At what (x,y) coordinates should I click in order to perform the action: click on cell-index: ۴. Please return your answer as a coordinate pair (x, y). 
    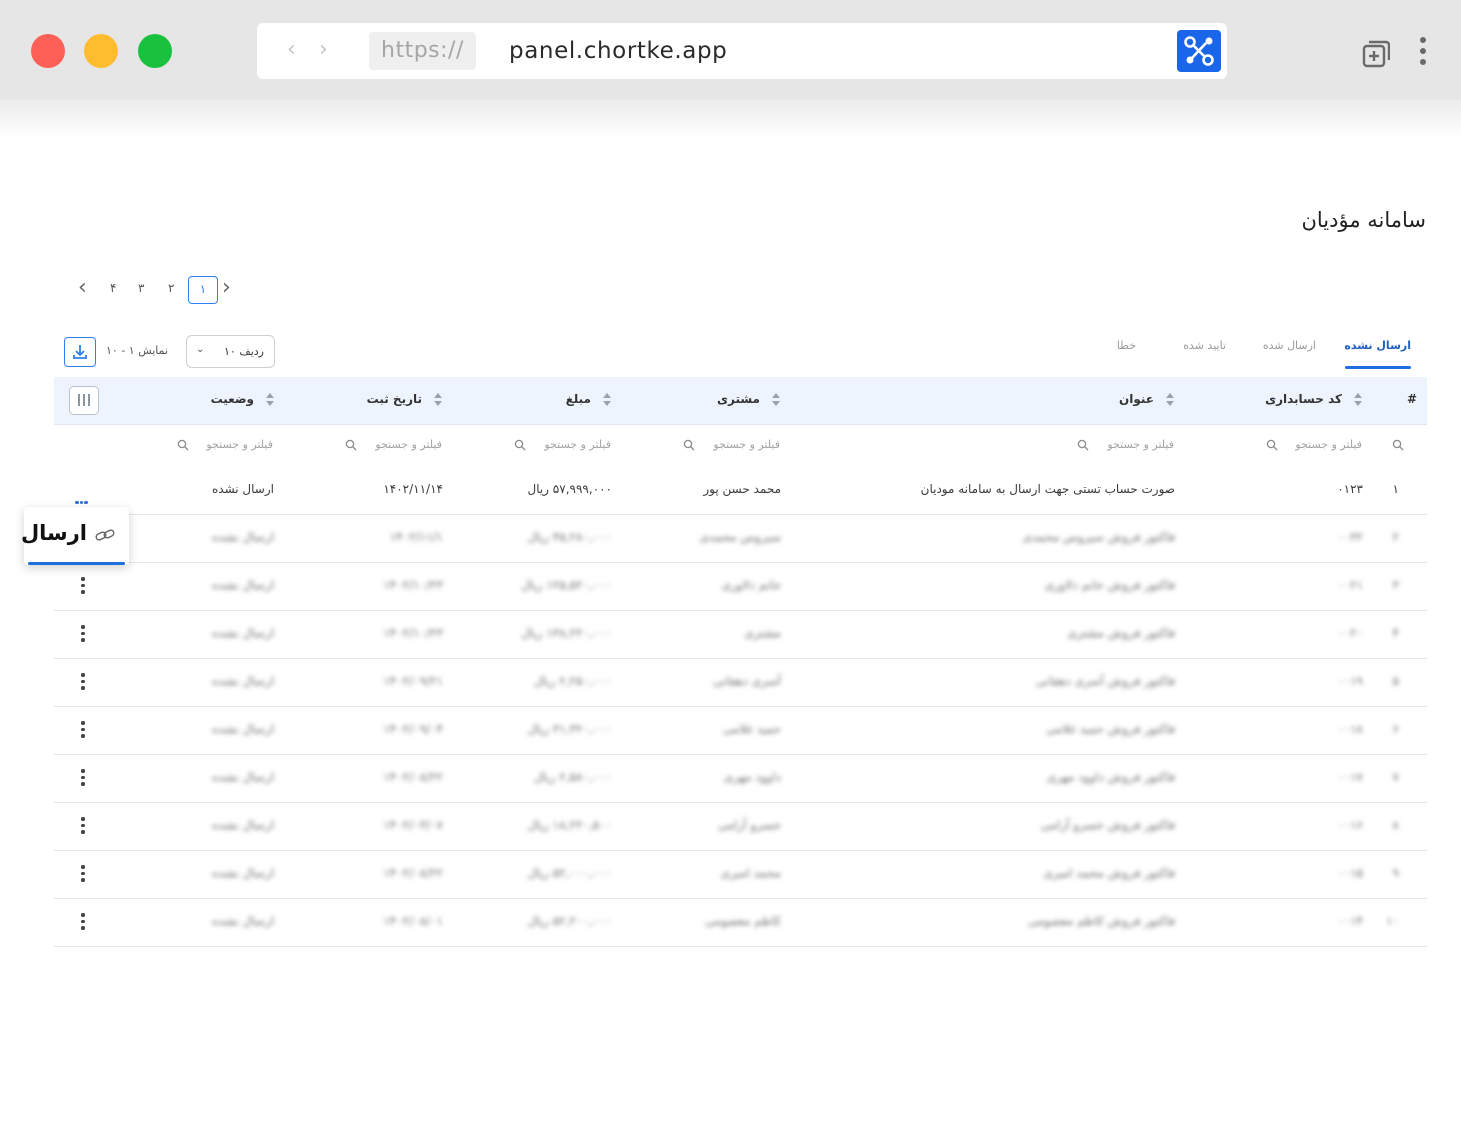
    Looking at the image, I should click on (1395, 633).